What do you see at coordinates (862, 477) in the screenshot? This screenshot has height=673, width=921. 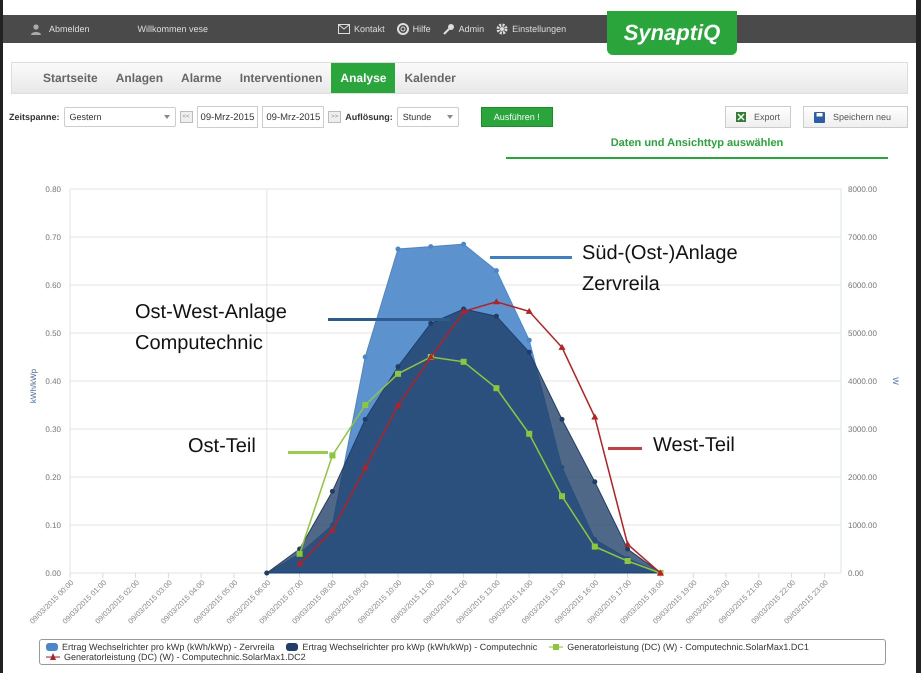 I see `axis-tick-label: 2000.00` at bounding box center [862, 477].